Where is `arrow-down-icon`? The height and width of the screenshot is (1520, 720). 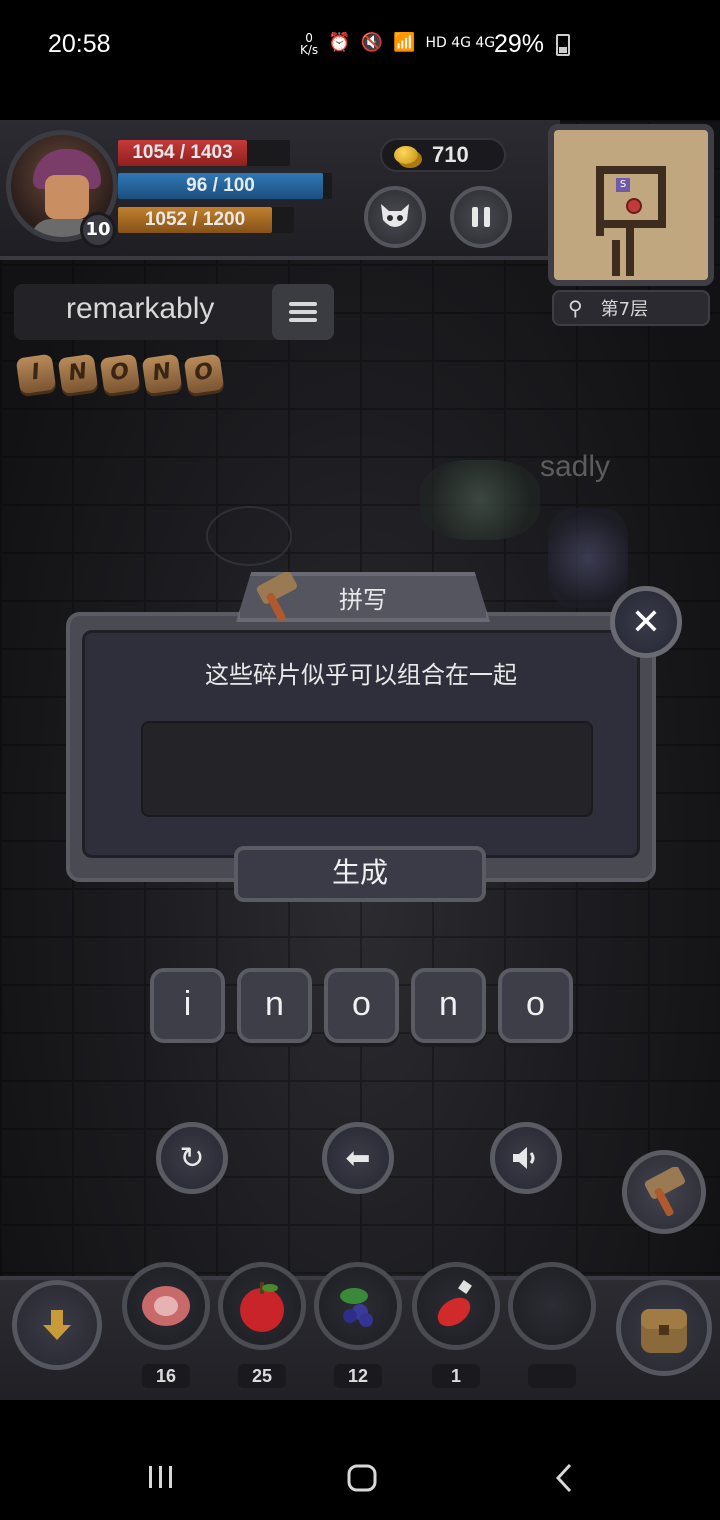
arrow-down-icon is located at coordinates (57, 1325).